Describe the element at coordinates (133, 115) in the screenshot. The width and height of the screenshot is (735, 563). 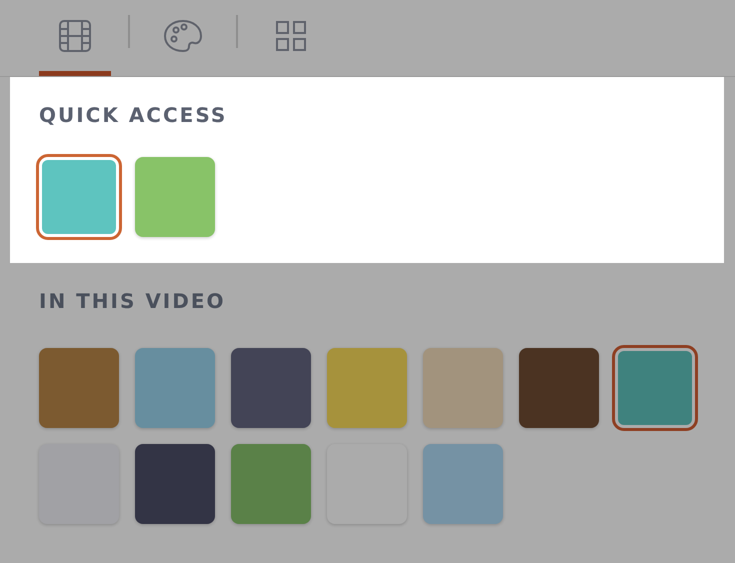
I see `section-heading: QUICK ACCESS` at that location.